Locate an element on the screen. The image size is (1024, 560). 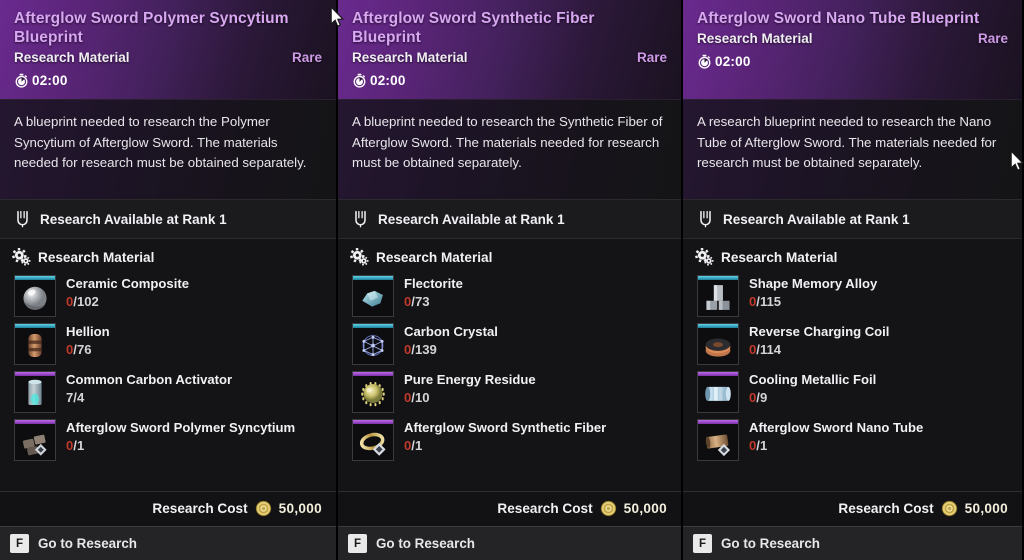
material-name: Pure Energy Residue is located at coordinates (470, 379).